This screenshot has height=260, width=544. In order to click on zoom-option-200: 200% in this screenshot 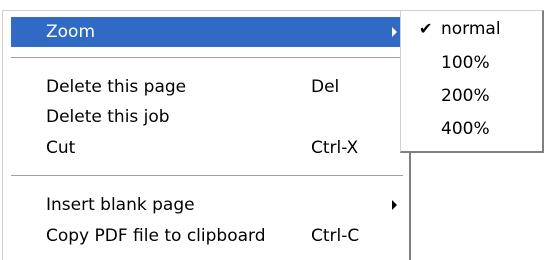, I will do `click(473, 96)`.